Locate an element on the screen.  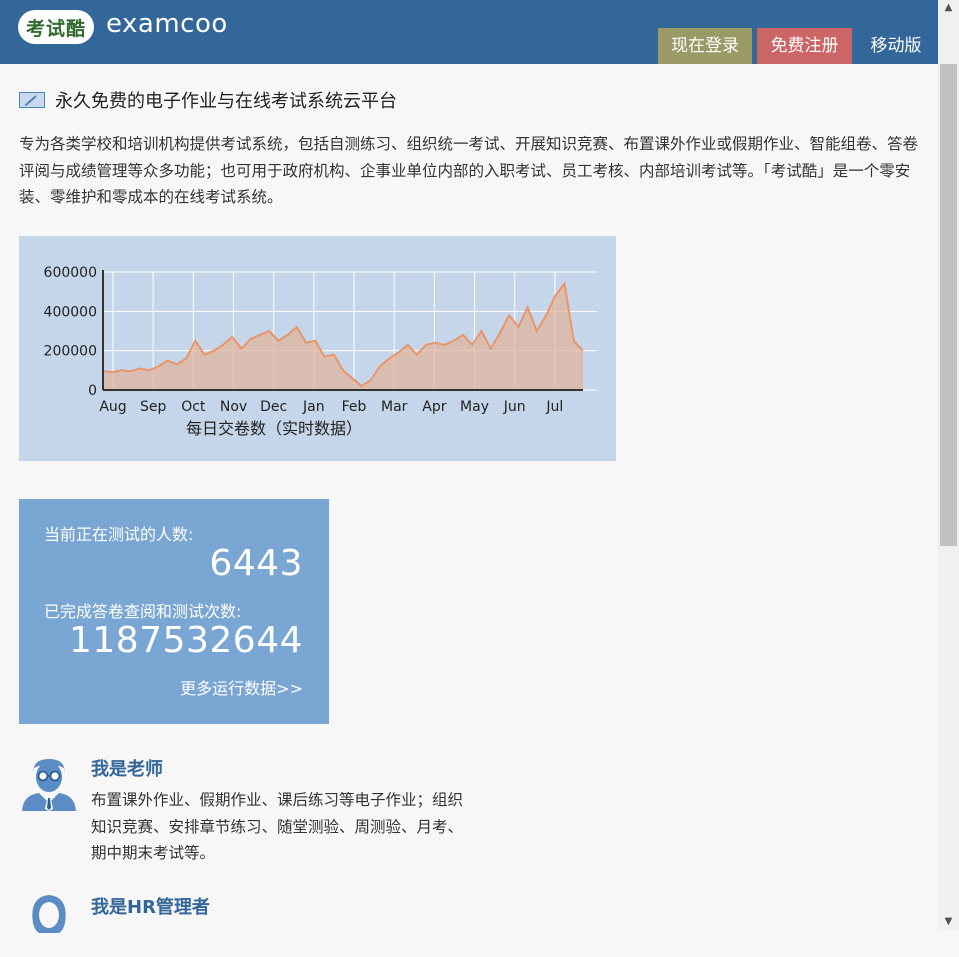
chart-x-tick-label: Apr is located at coordinates (434, 407).